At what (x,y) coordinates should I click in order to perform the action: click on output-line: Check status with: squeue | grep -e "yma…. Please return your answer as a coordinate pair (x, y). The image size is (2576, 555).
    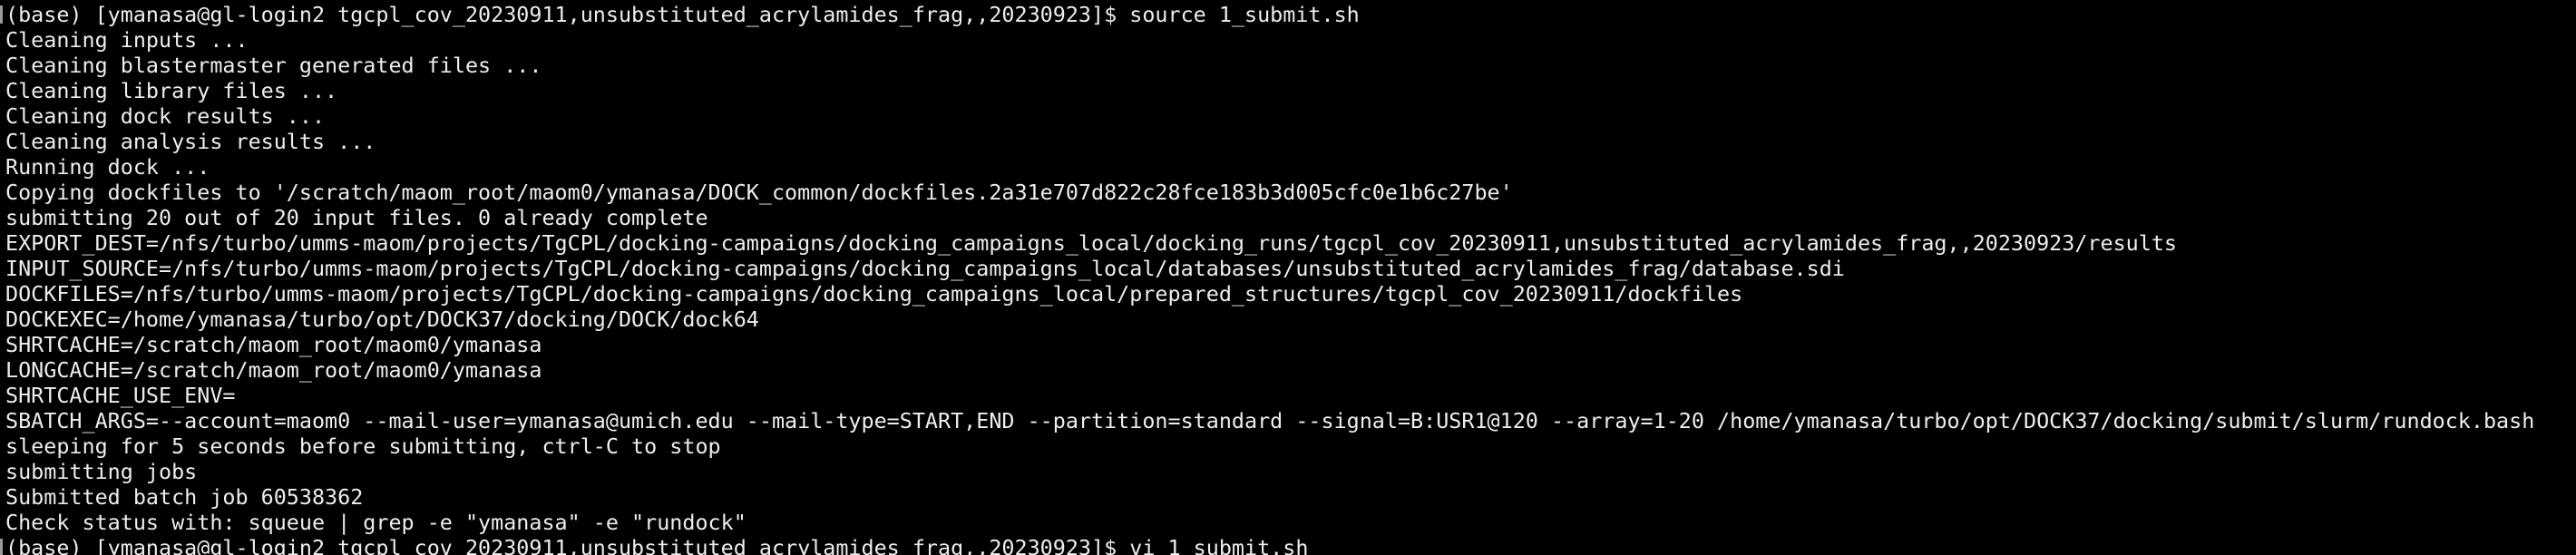
    Looking at the image, I should click on (375, 522).